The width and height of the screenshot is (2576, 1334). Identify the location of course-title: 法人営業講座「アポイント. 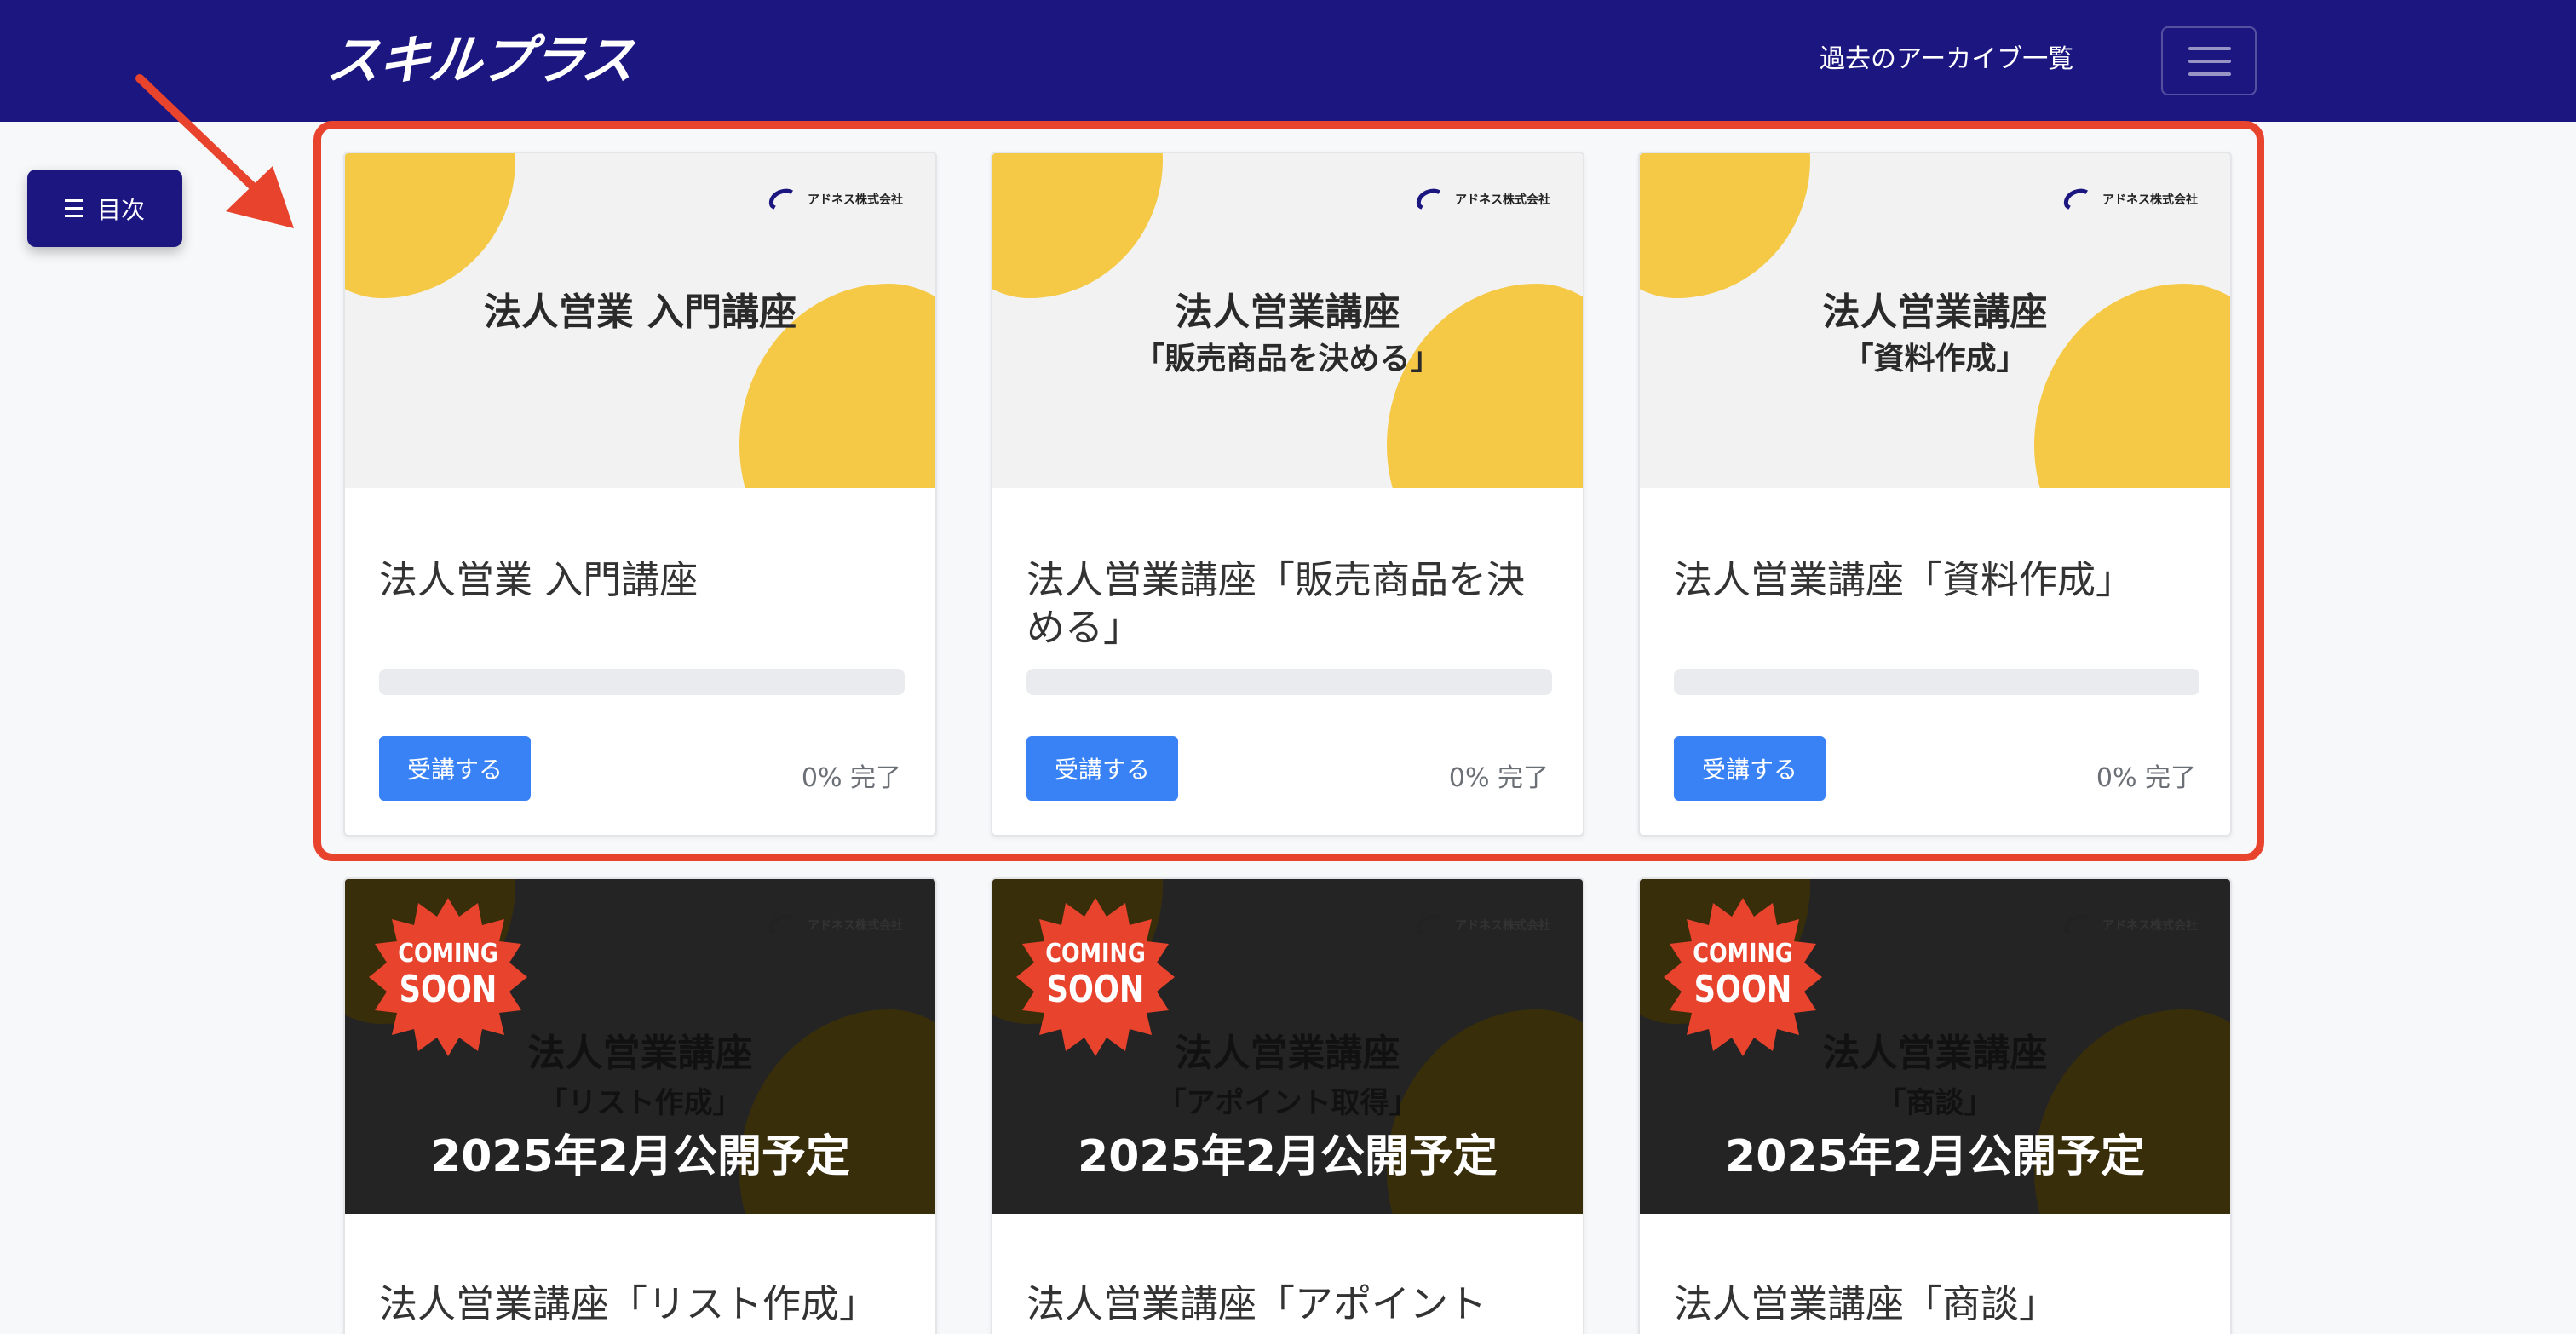
(1257, 1304).